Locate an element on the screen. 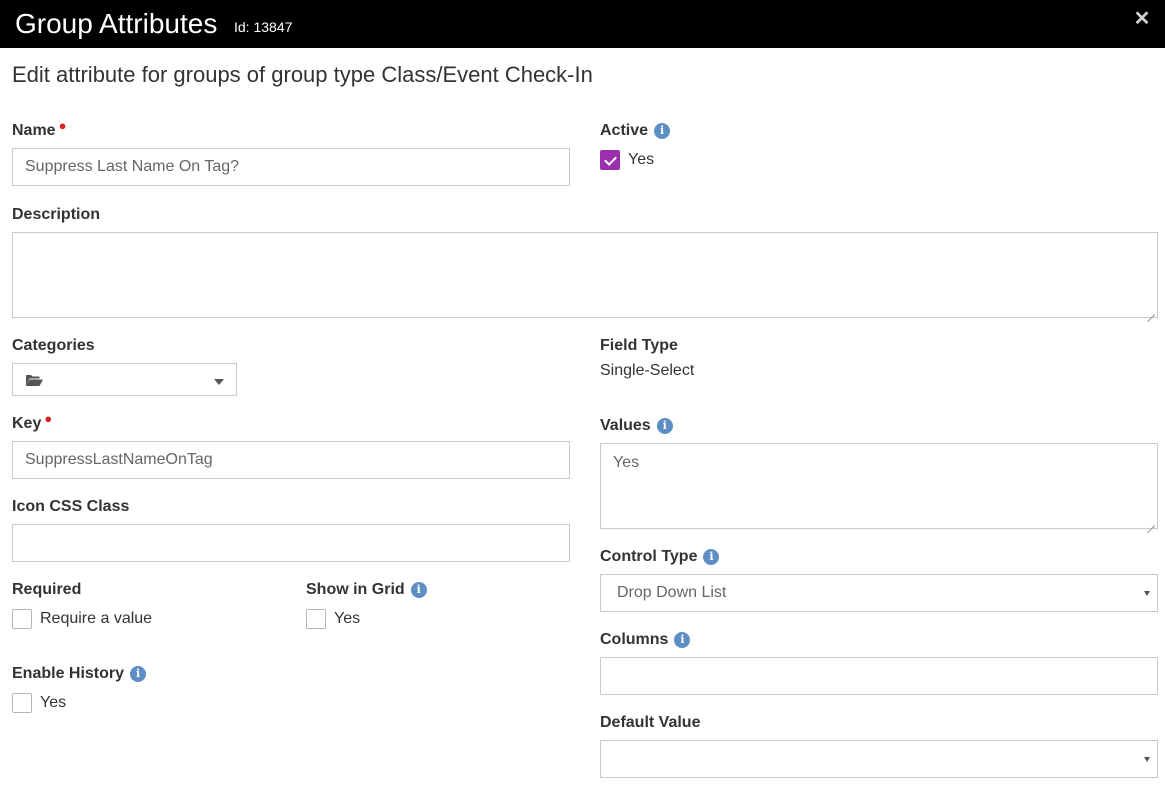  control-type-label: Control Type i is located at coordinates (660, 557).